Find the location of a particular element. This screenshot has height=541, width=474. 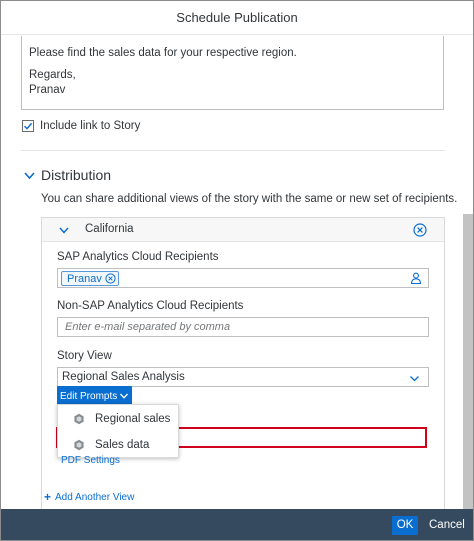

include-link-checkbox is located at coordinates (28, 126).